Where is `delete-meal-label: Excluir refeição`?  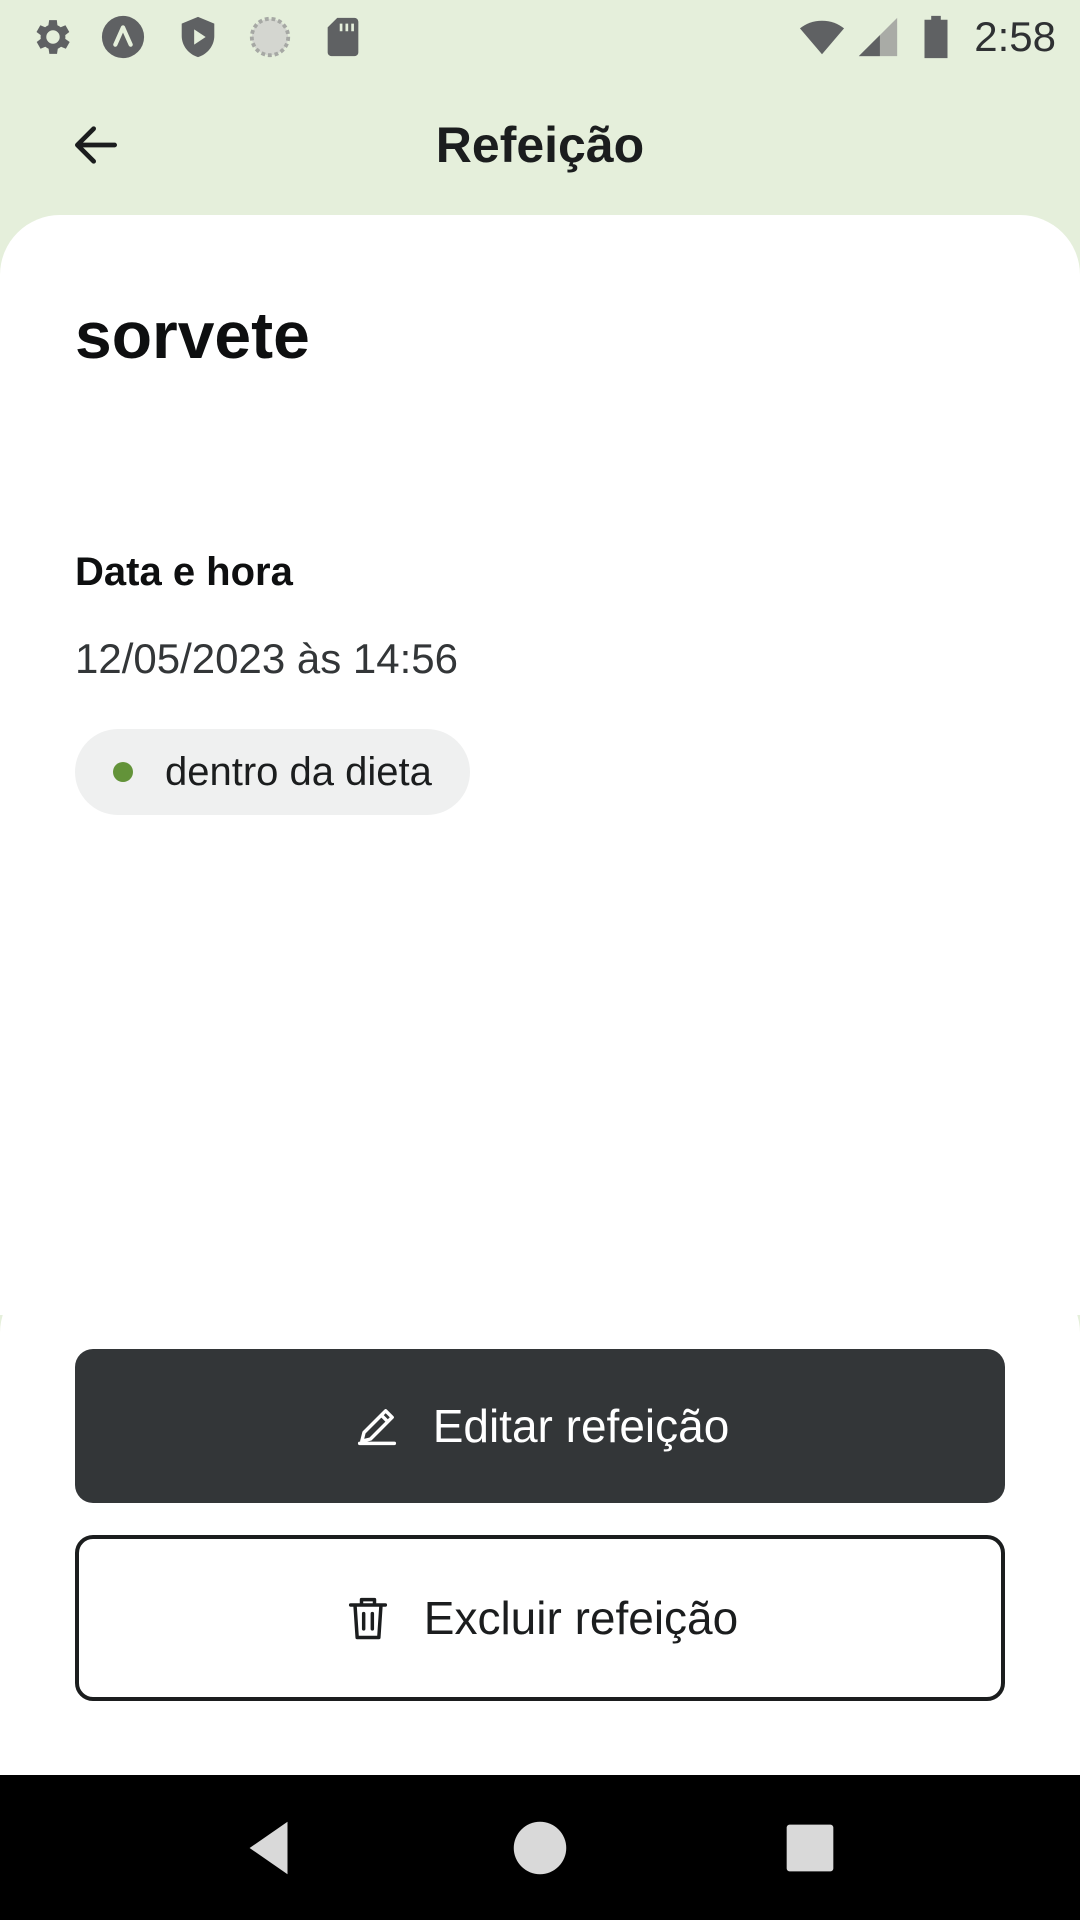
delete-meal-label: Excluir refeição is located at coordinates (581, 1618).